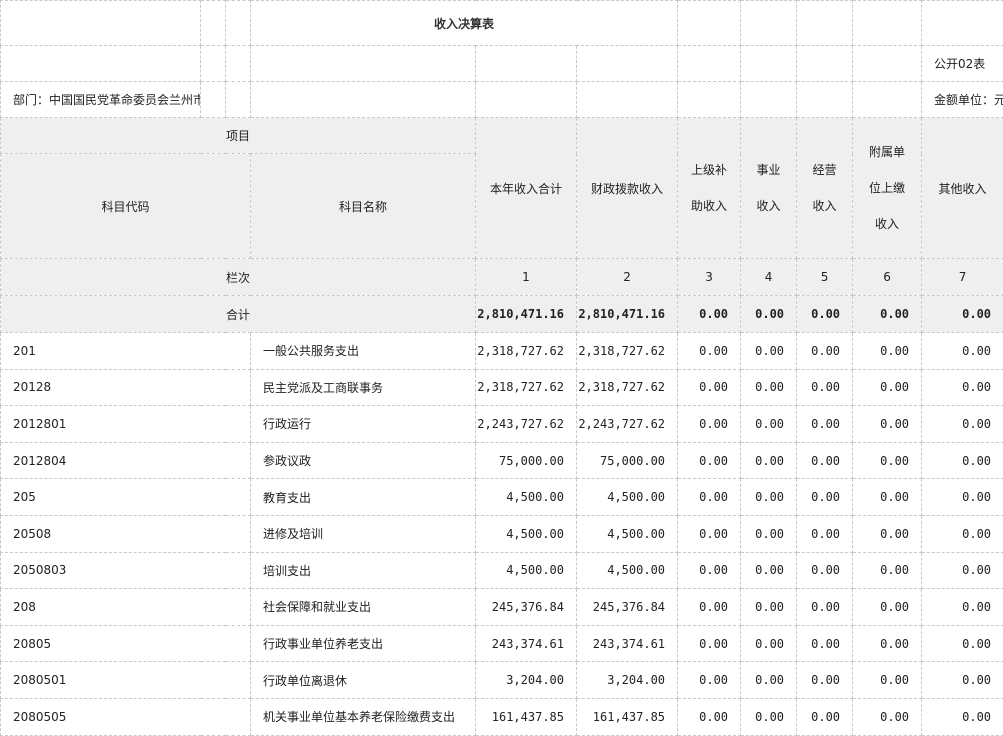  Describe the element at coordinates (363, 206) in the screenshot. I see `header-name: 科目名称` at that location.